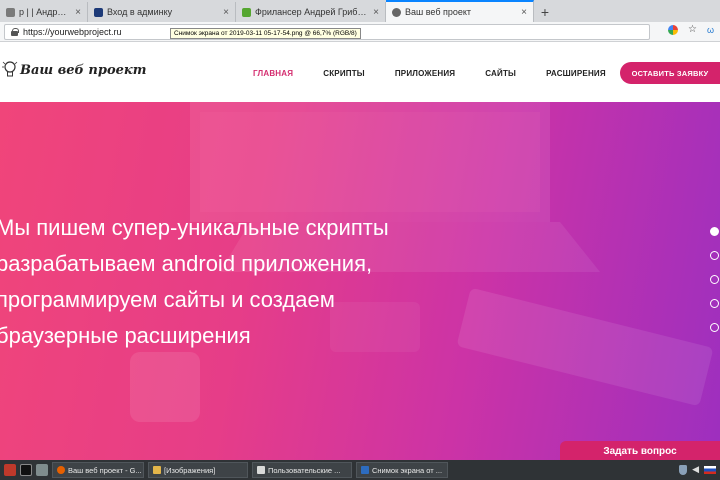 The image size is (720, 480). What do you see at coordinates (576, 73) in the screenshot?
I see `nav-item-extensions: РАСШИРЕНИЯ` at bounding box center [576, 73].